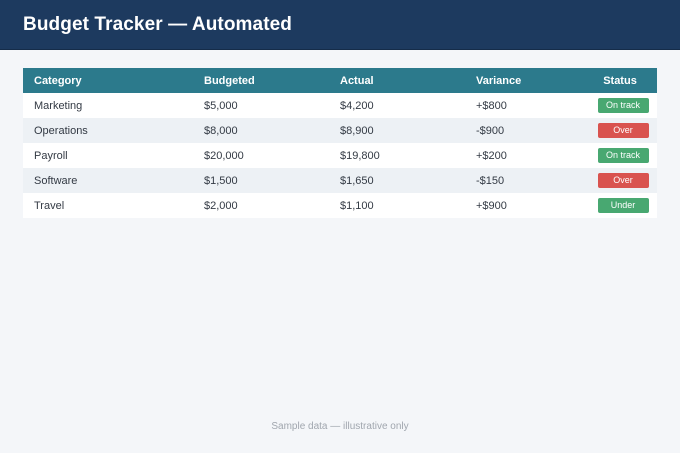 Image resolution: width=680 pixels, height=453 pixels. Describe the element at coordinates (524, 80) in the screenshot. I see `column-header-variance: Variance` at that location.